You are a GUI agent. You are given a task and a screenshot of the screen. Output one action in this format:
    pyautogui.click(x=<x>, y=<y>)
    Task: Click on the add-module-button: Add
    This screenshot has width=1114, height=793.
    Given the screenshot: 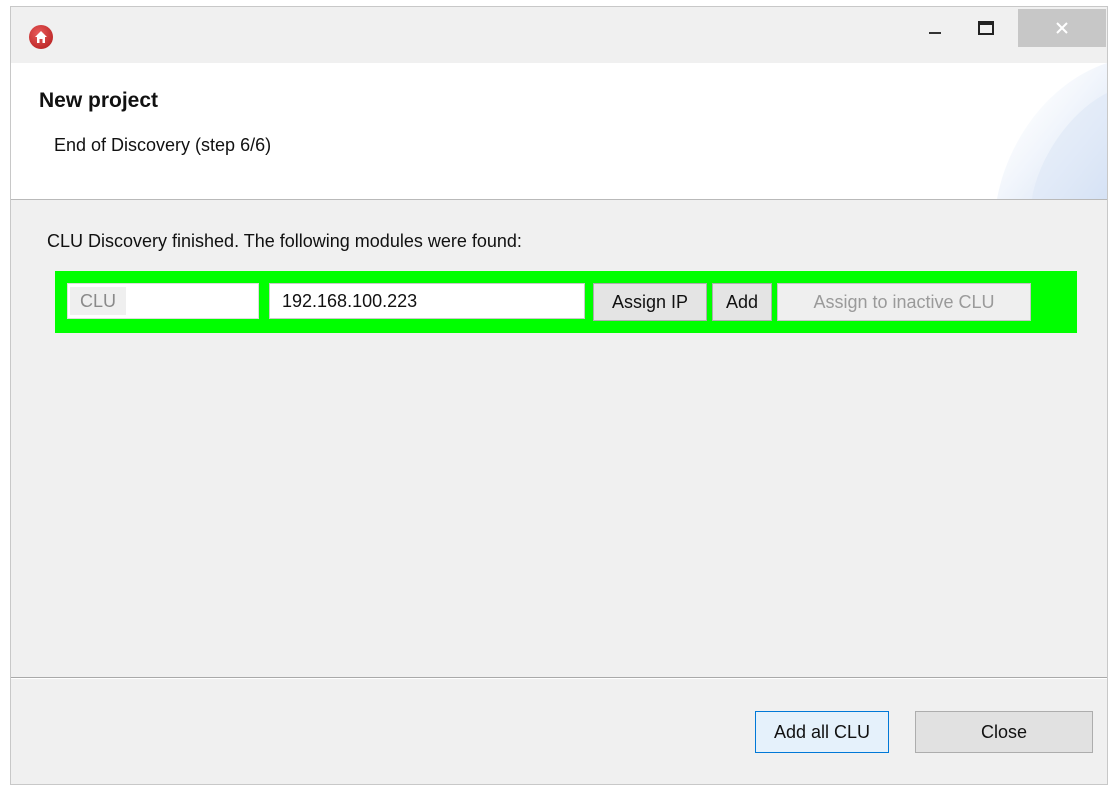 What is the action you would take?
    pyautogui.click(x=742, y=302)
    